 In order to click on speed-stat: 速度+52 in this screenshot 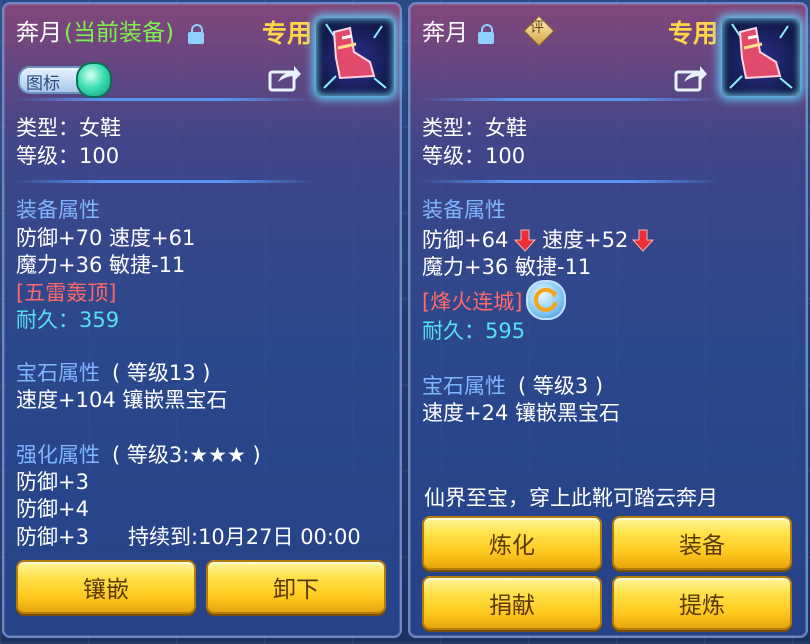, I will do `click(585, 240)`.